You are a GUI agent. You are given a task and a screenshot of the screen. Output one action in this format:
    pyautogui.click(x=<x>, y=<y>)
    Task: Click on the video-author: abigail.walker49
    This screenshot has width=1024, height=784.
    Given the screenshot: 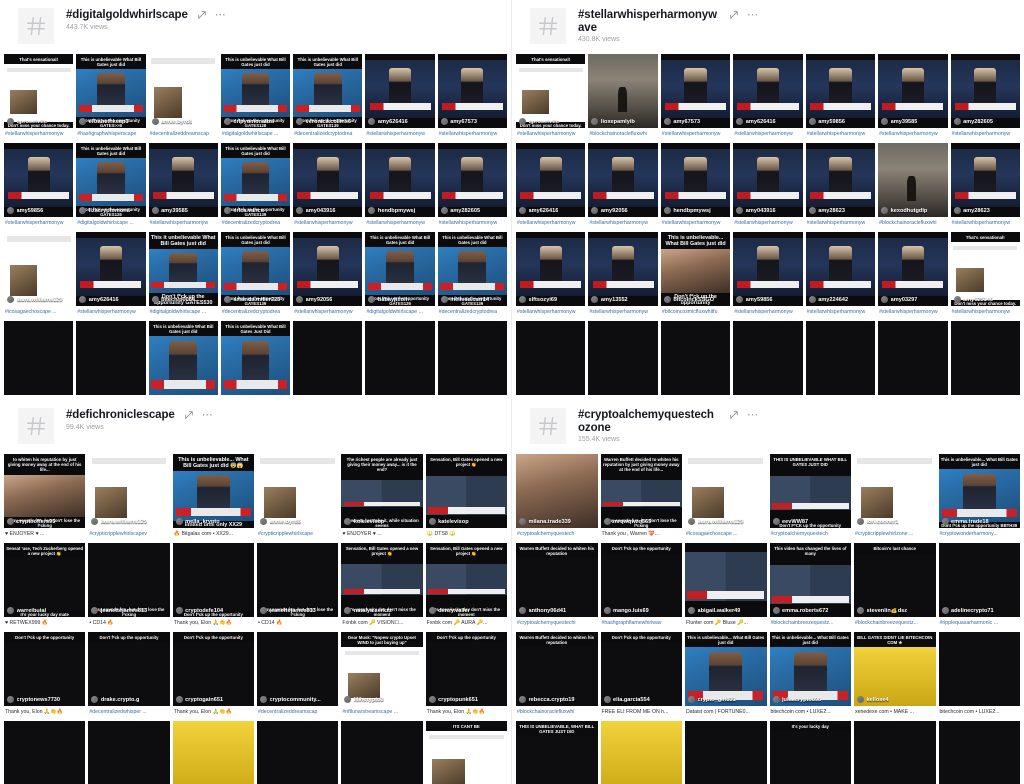 What is the action you would take?
    pyautogui.click(x=726, y=611)
    